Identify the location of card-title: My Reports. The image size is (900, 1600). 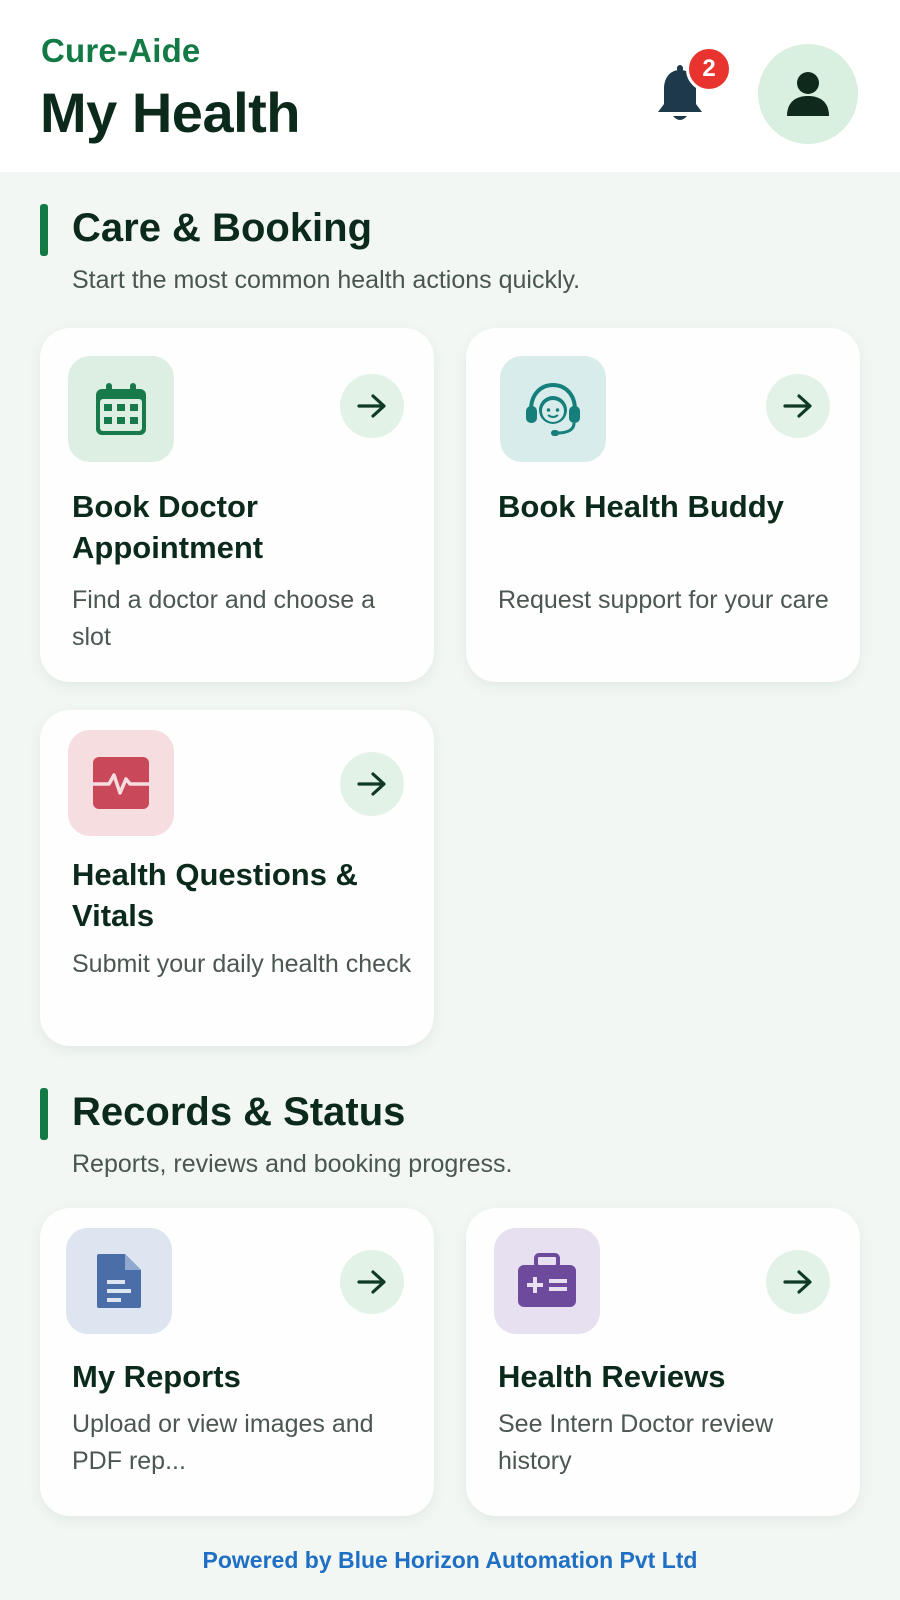
(156, 1376).